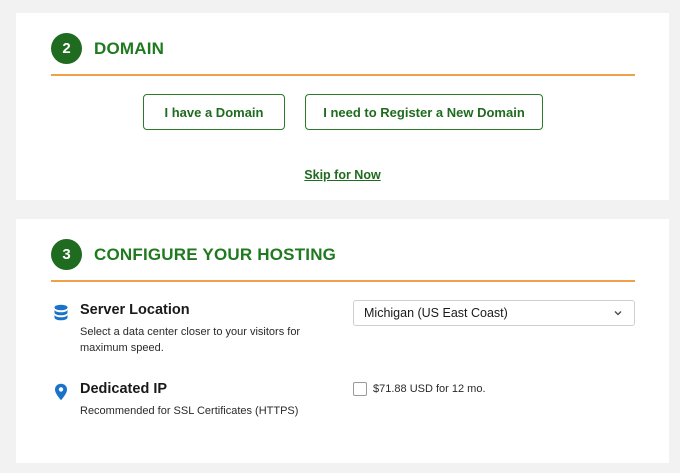 This screenshot has width=680, height=473. What do you see at coordinates (189, 411) in the screenshot?
I see `dedicated-ip-description: Recommended for SSL Certificates (HTTPS)` at bounding box center [189, 411].